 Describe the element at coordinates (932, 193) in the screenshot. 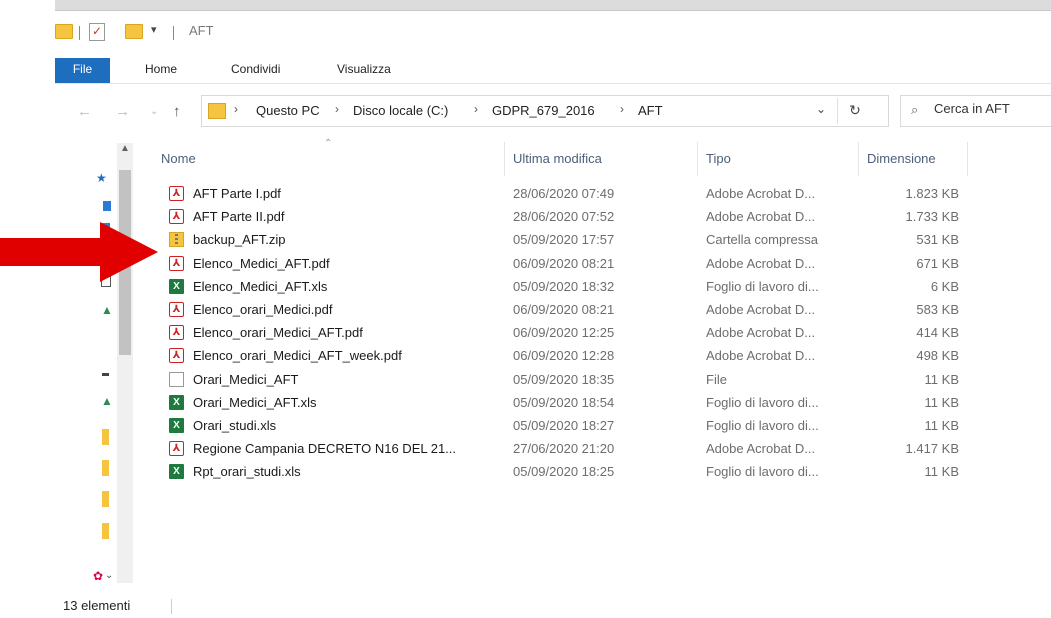

I see `file-size: 1.823 KB` at that location.